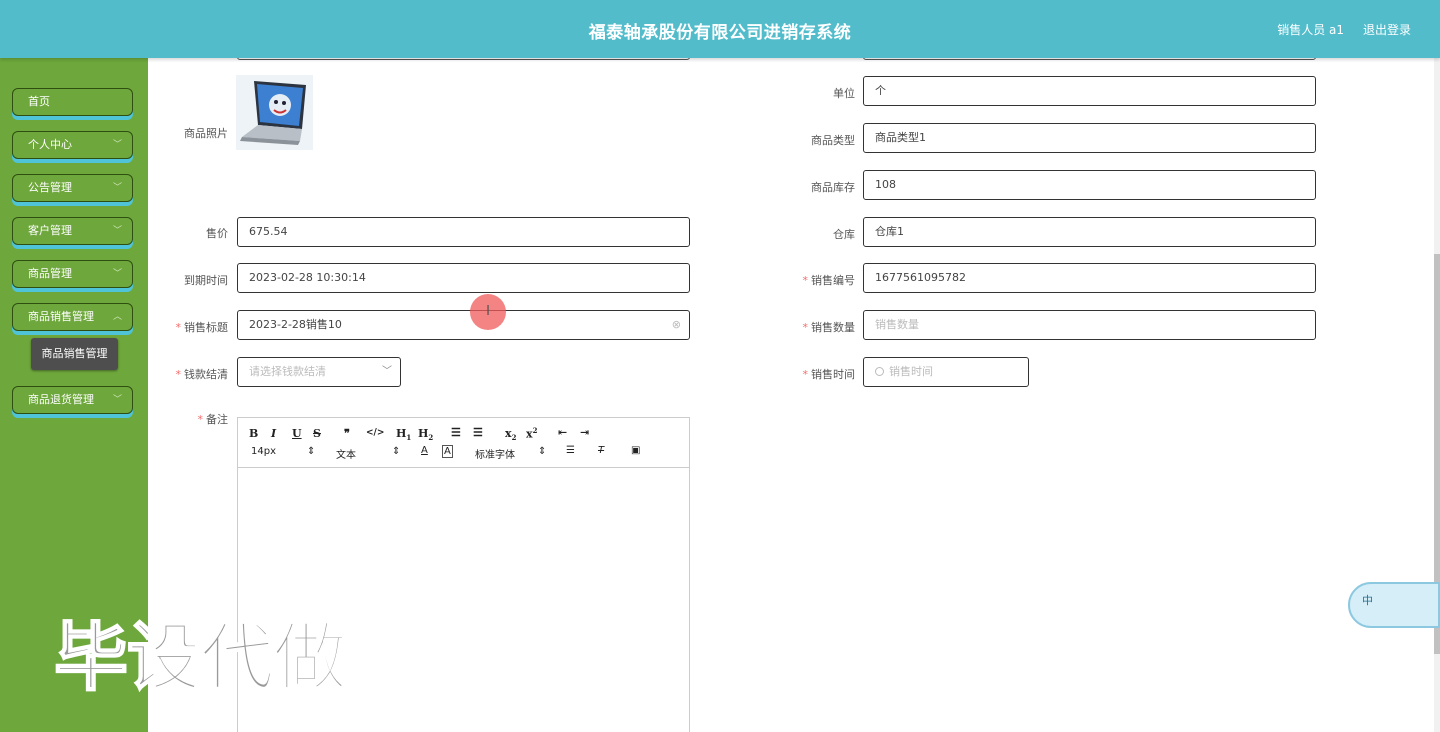 This screenshot has height=732, width=1440. Describe the element at coordinates (61, 399) in the screenshot. I see `sidebar-item-label: 商品退货管理` at that location.